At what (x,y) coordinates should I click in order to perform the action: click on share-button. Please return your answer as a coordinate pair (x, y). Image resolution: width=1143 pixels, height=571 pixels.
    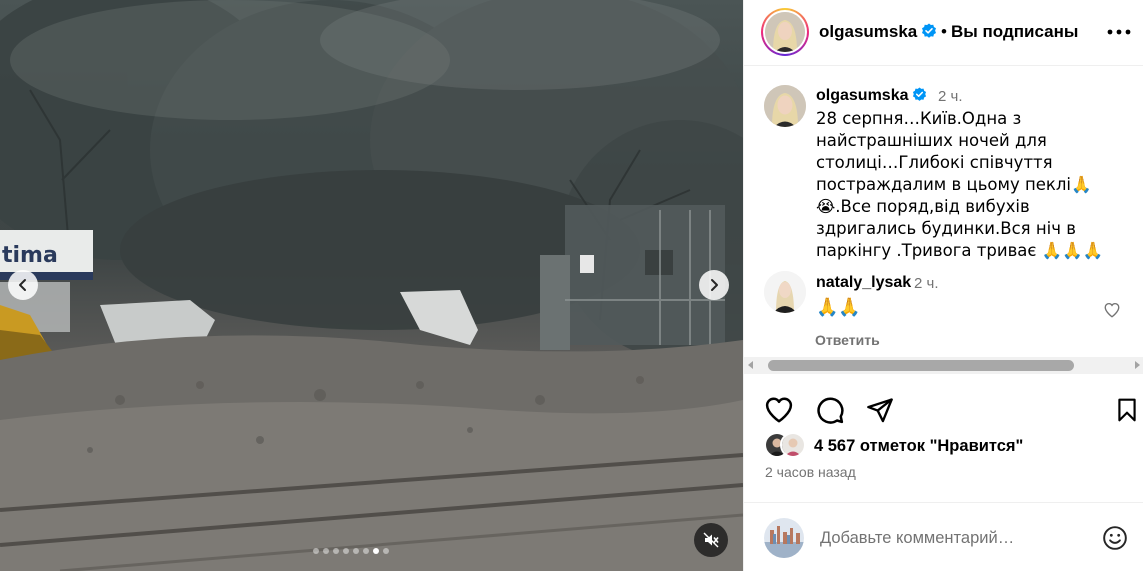
    Looking at the image, I should click on (880, 410).